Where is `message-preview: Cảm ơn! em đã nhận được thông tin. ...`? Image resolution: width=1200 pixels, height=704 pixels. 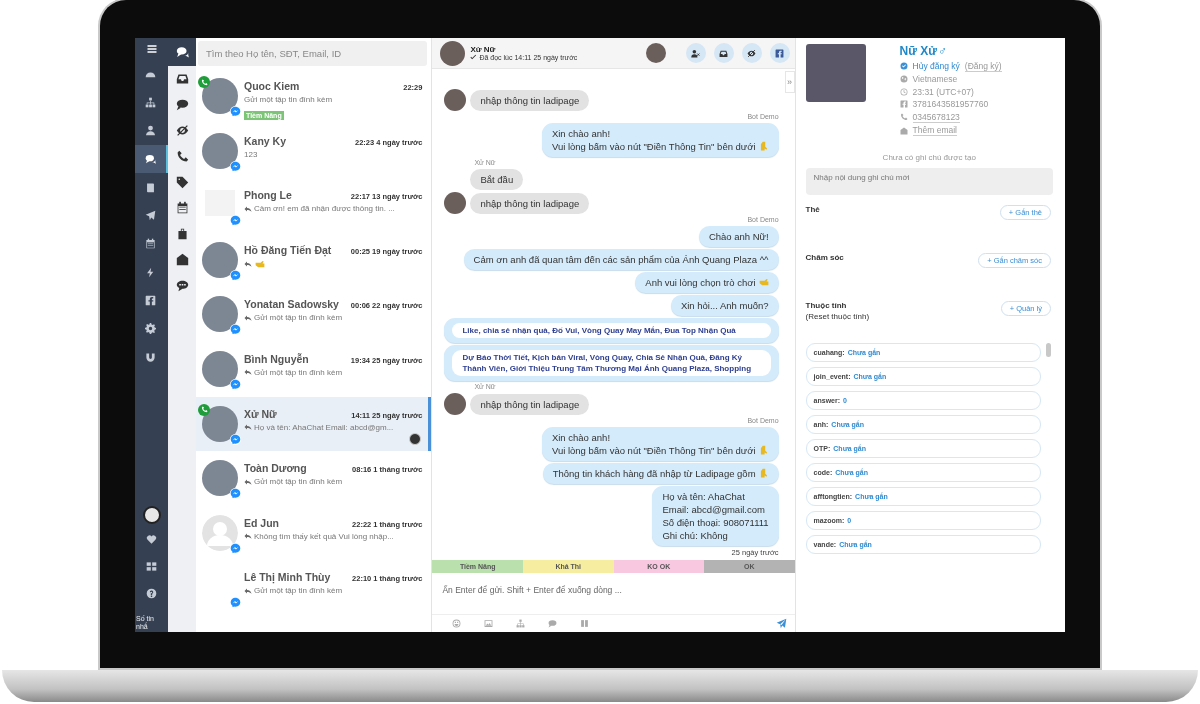
message-preview: Cảm ơn! em đã nhận được thông tin. ... is located at coordinates (324, 209).